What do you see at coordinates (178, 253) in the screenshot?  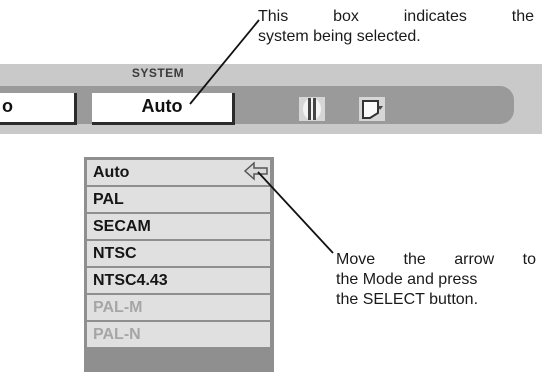 I see `option-ntsc: NTSC` at bounding box center [178, 253].